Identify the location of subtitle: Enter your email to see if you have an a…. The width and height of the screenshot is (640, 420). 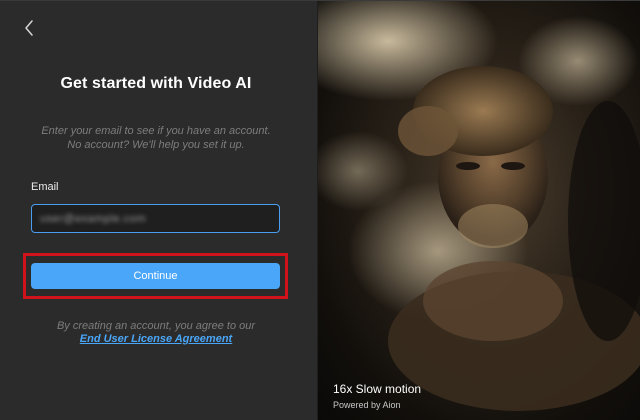
(156, 138).